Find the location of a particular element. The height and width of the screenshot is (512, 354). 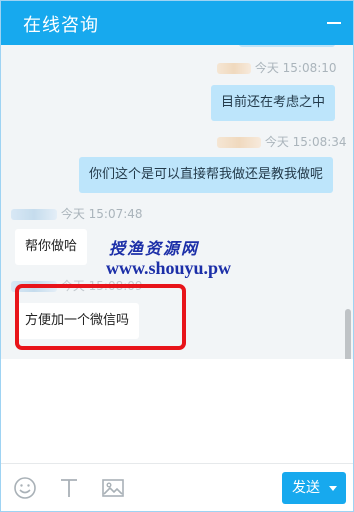

incoming-message: 帮你做哈 is located at coordinates (51, 247).